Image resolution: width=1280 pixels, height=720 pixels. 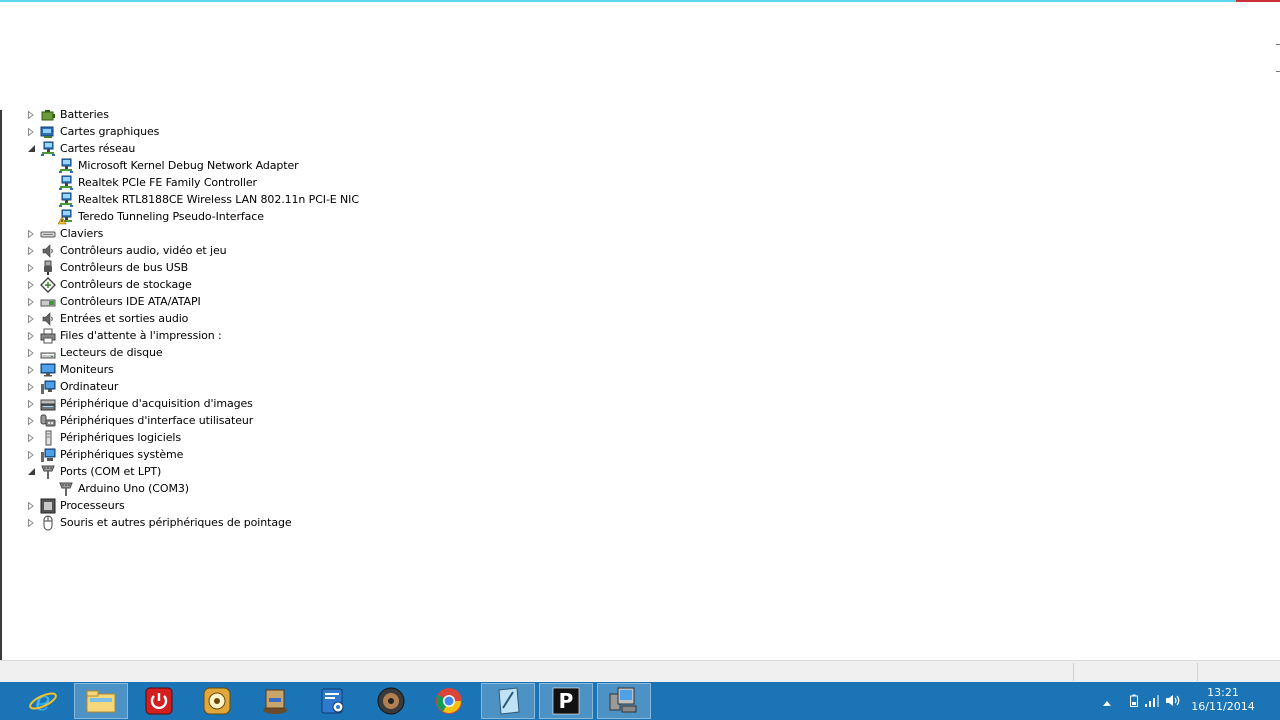 What do you see at coordinates (124, 267) in the screenshot?
I see `tree-item-label: Contrôleurs de bus USB` at bounding box center [124, 267].